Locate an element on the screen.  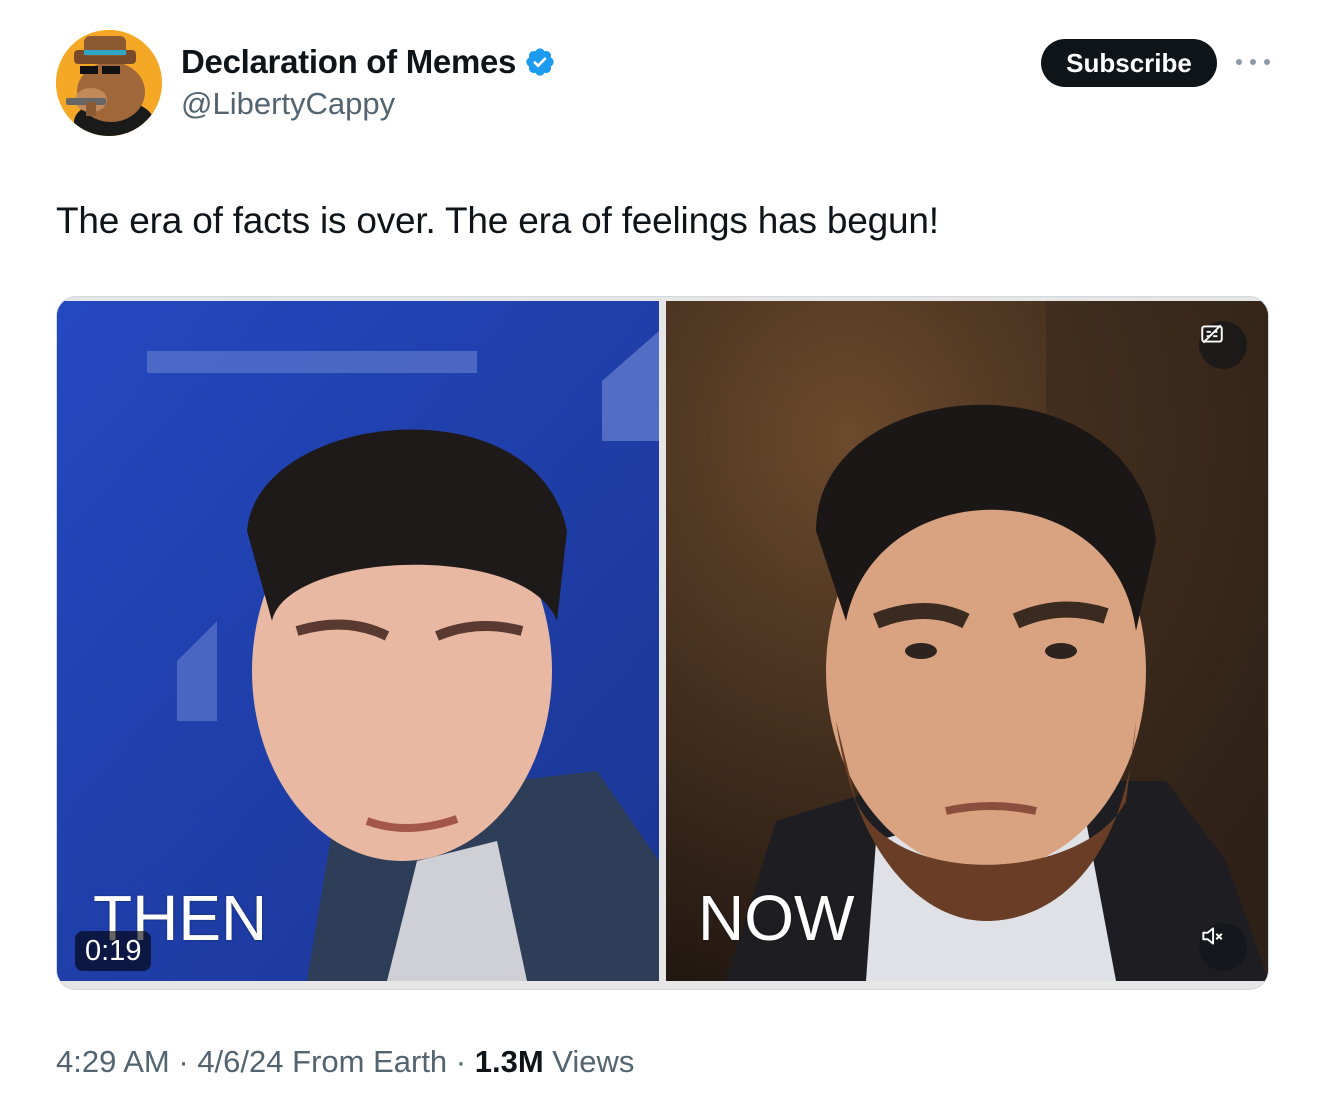
author-name-row: Declaration of Memes is located at coordinates (368, 62).